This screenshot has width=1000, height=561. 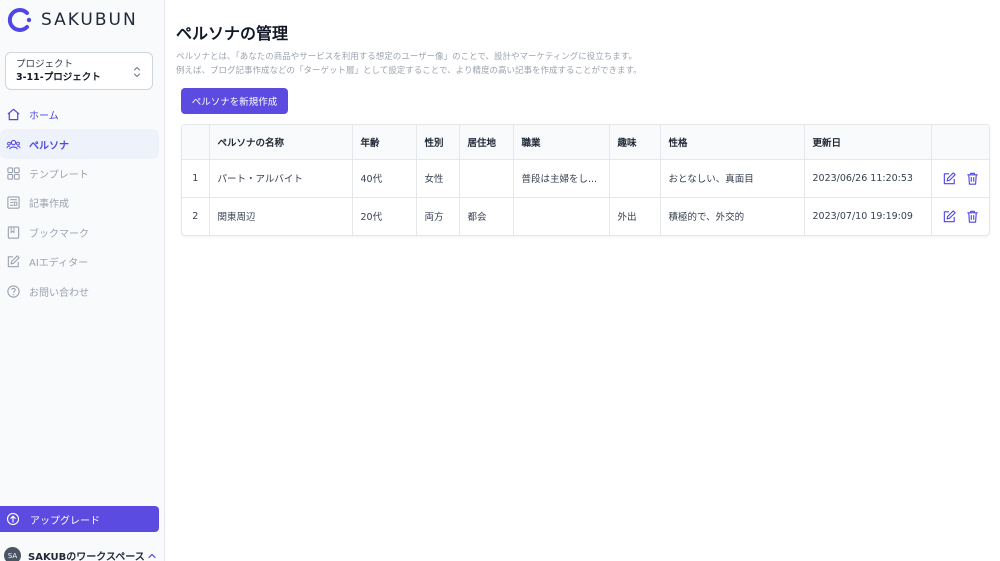 What do you see at coordinates (13, 232) in the screenshot?
I see `bookmark-icon` at bounding box center [13, 232].